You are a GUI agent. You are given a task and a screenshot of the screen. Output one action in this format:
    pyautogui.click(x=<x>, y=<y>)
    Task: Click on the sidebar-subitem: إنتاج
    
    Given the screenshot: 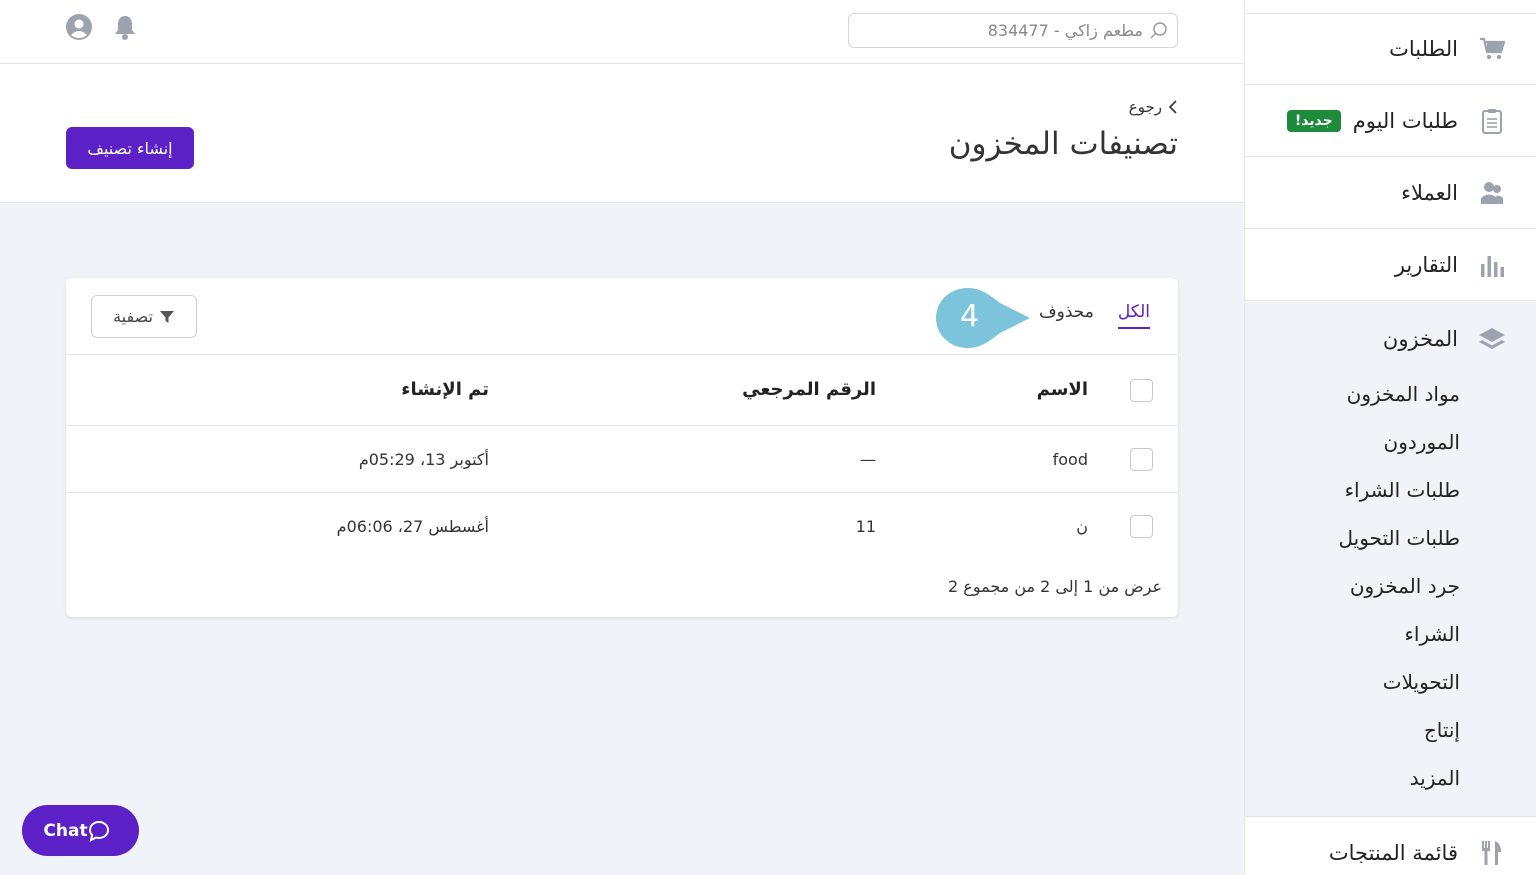 What is the action you would take?
    pyautogui.click(x=1390, y=730)
    